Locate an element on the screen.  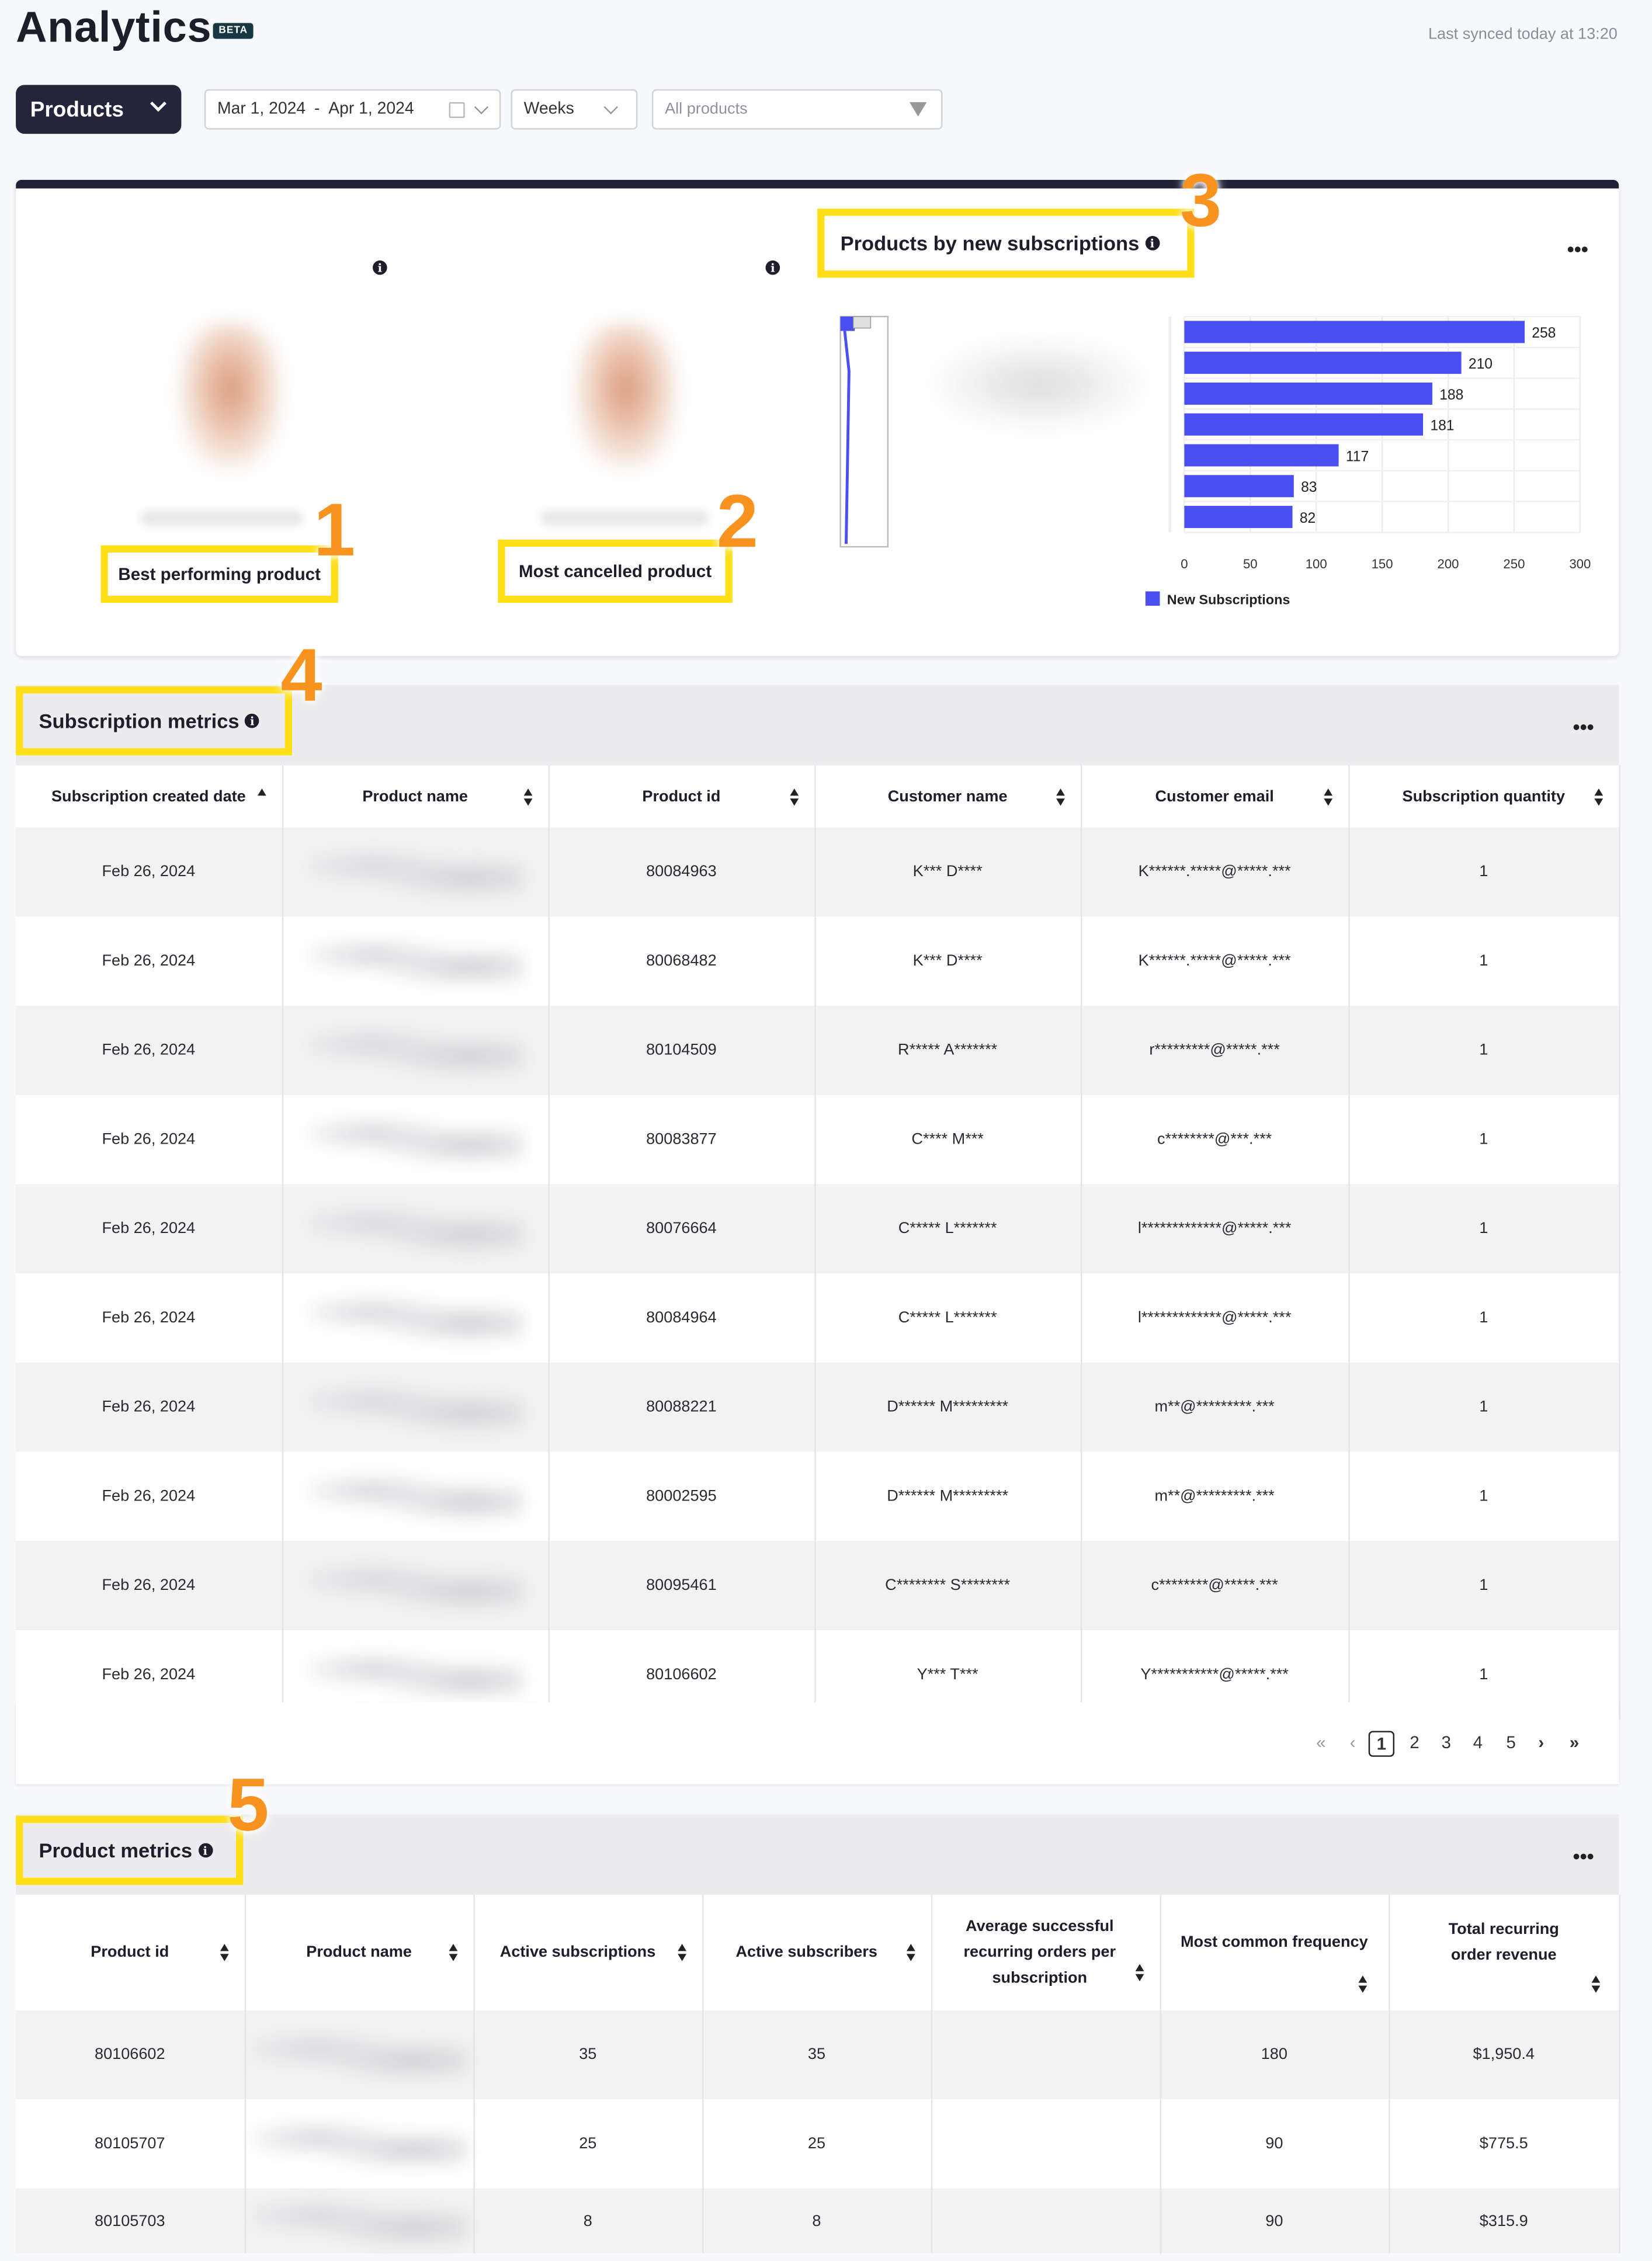
annotation-number: 4 is located at coordinates (301, 676).